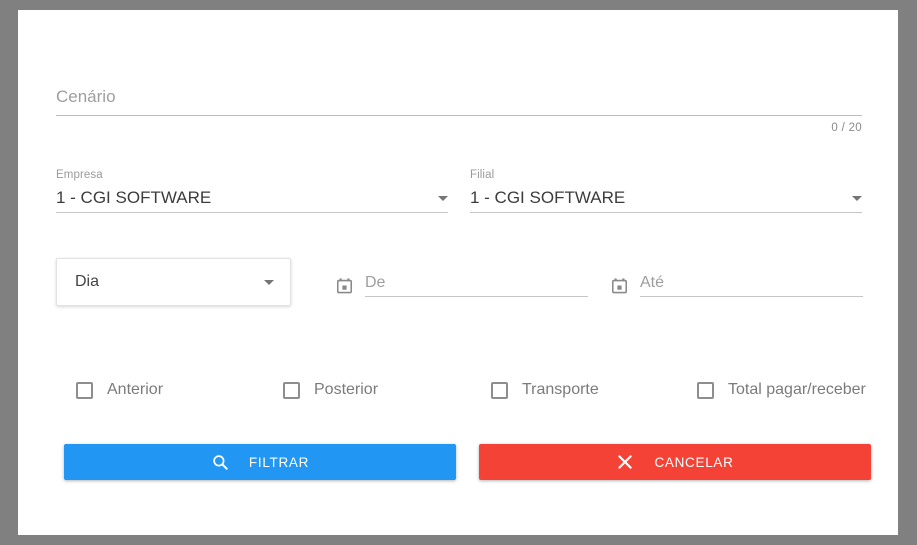 Image resolution: width=917 pixels, height=545 pixels. What do you see at coordinates (482, 175) in the screenshot?
I see `filial-label: Filial` at bounding box center [482, 175].